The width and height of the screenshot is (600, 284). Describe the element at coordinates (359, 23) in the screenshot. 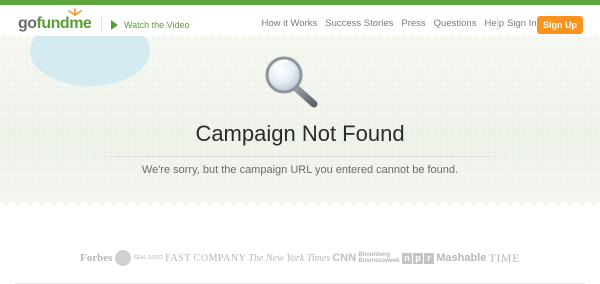

I see `nav-success-stories: Success Stories` at that location.